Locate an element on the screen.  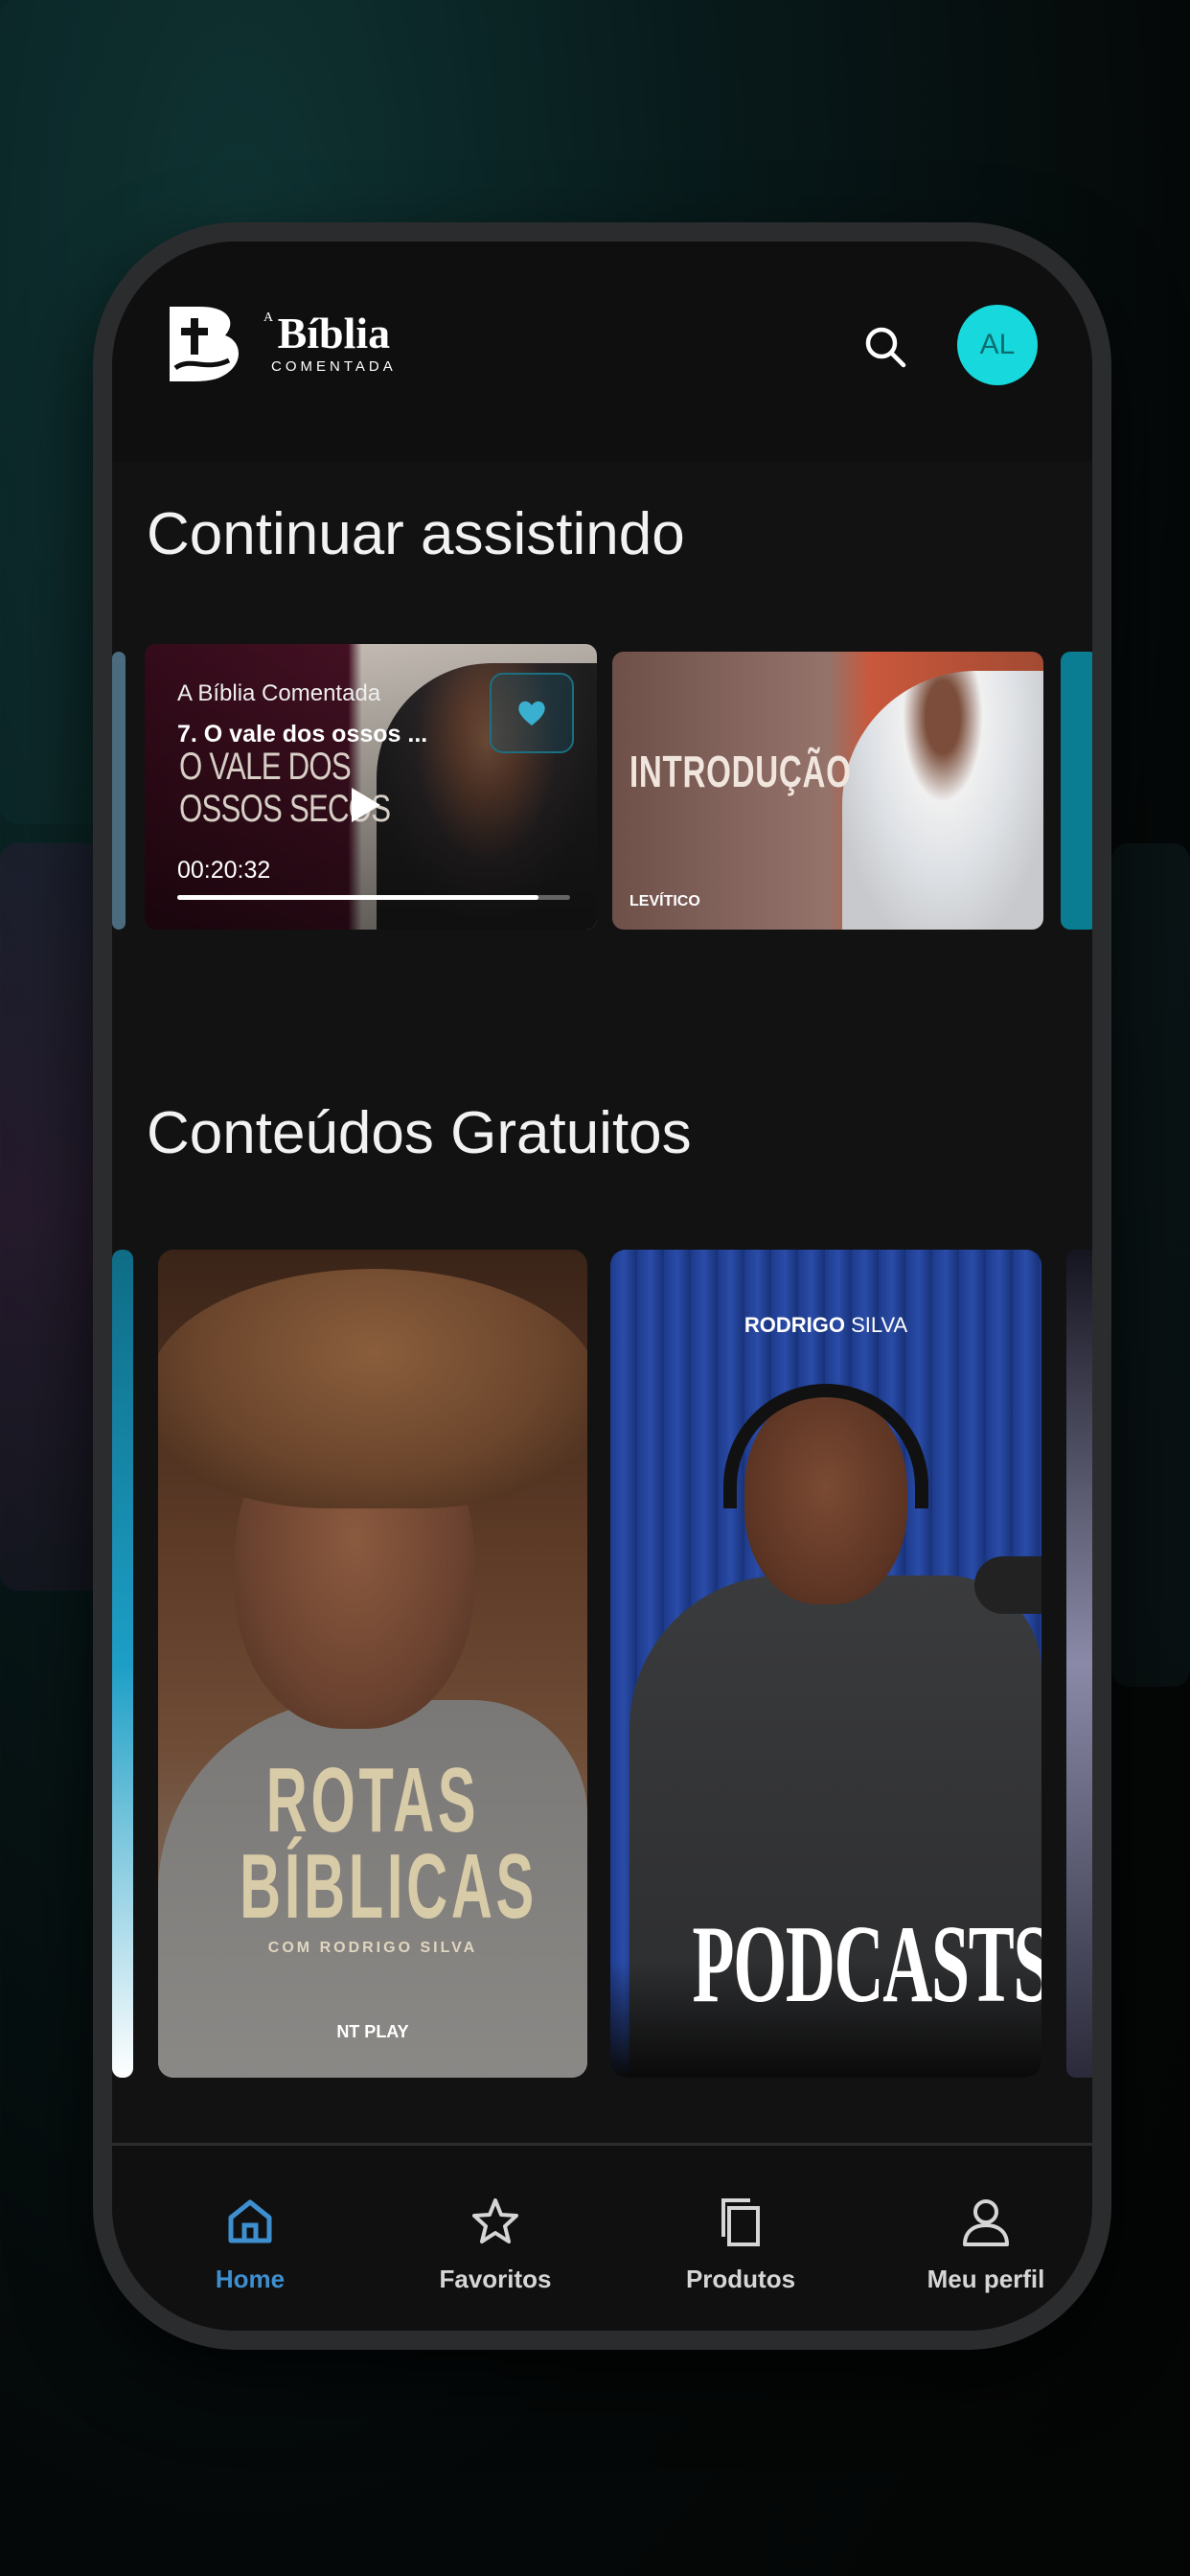
user-icon is located at coordinates (986, 2222).